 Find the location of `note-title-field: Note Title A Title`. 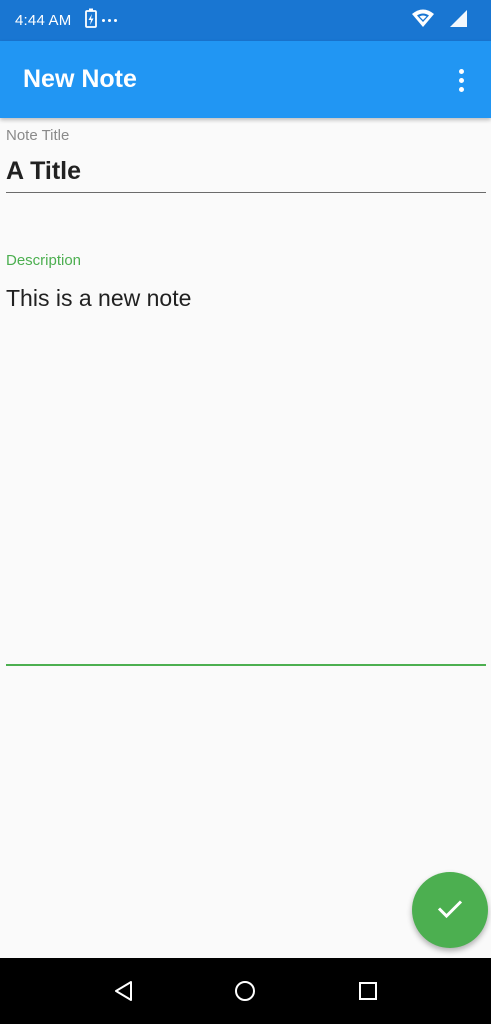

note-title-field: Note Title A Title is located at coordinates (246, 160).